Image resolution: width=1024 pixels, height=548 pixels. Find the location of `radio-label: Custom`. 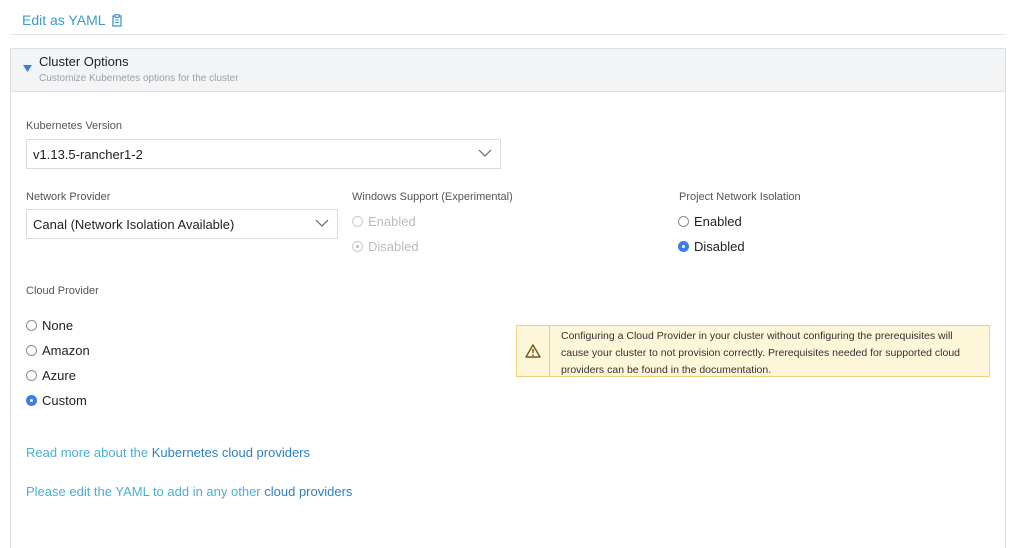

radio-label: Custom is located at coordinates (64, 400).